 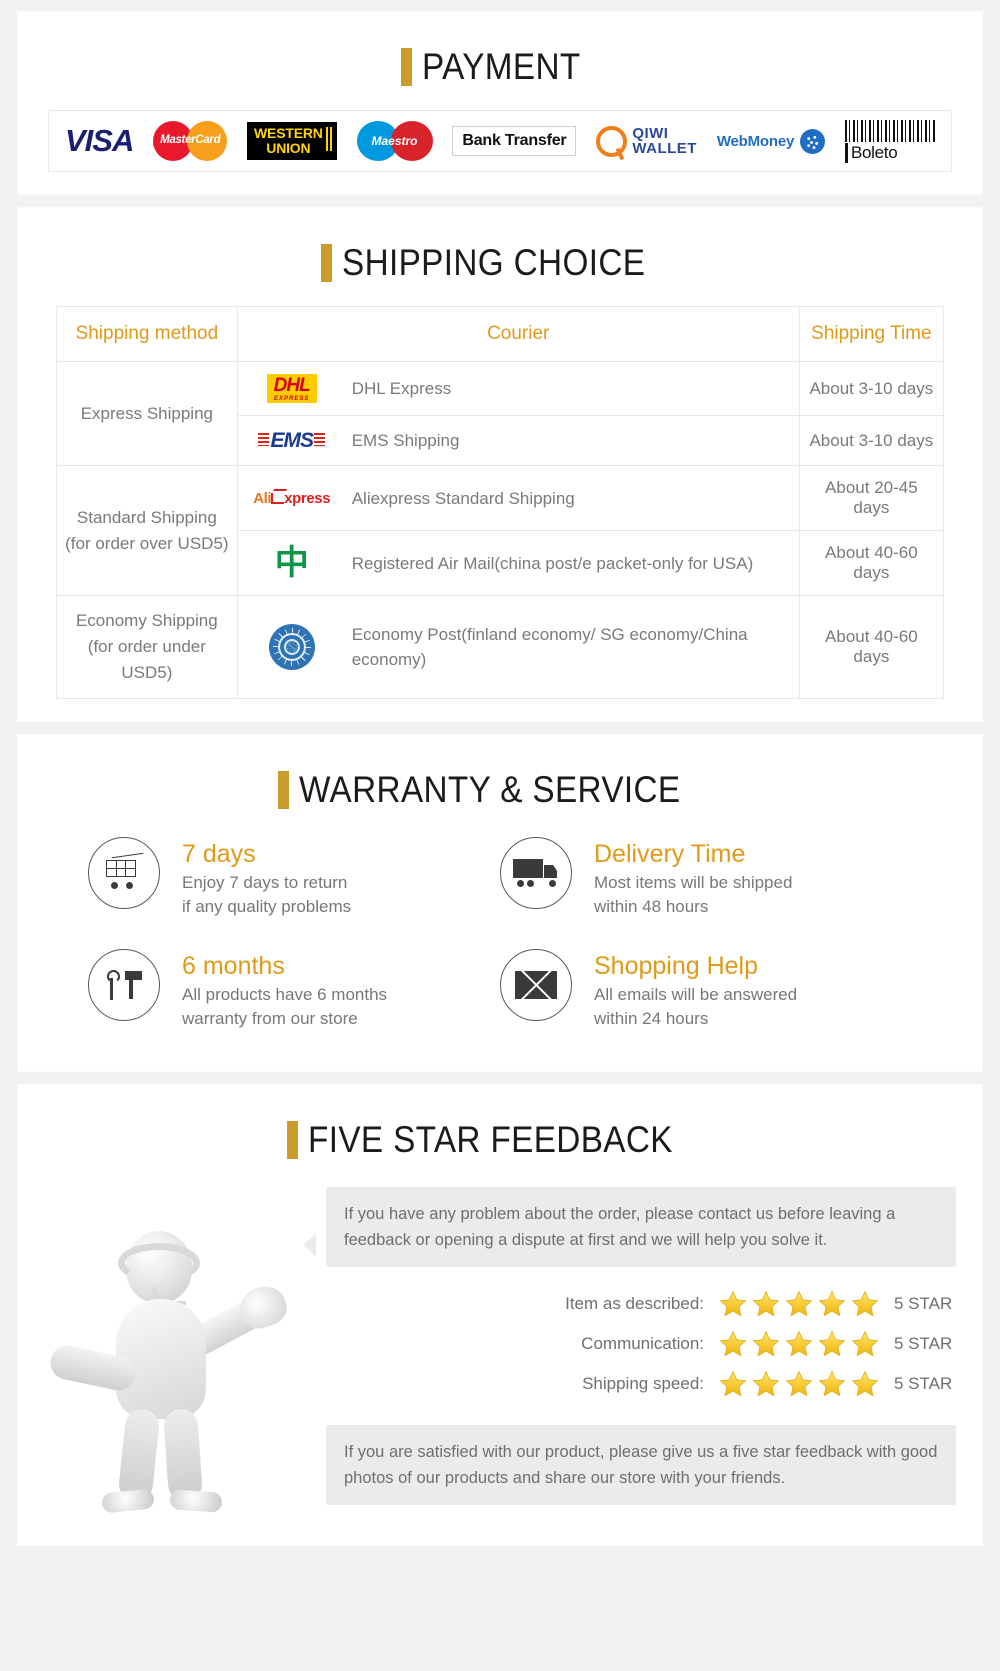 What do you see at coordinates (147, 334) in the screenshot?
I see `column-header-method: Shipping method` at bounding box center [147, 334].